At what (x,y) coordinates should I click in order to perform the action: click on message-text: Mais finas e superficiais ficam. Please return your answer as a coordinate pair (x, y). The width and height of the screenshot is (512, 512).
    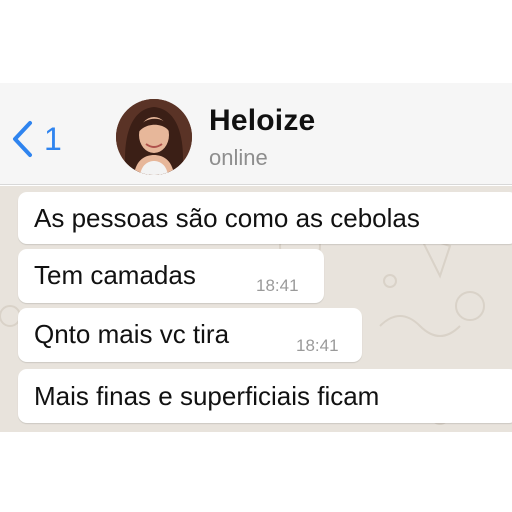
    Looking at the image, I should click on (207, 396).